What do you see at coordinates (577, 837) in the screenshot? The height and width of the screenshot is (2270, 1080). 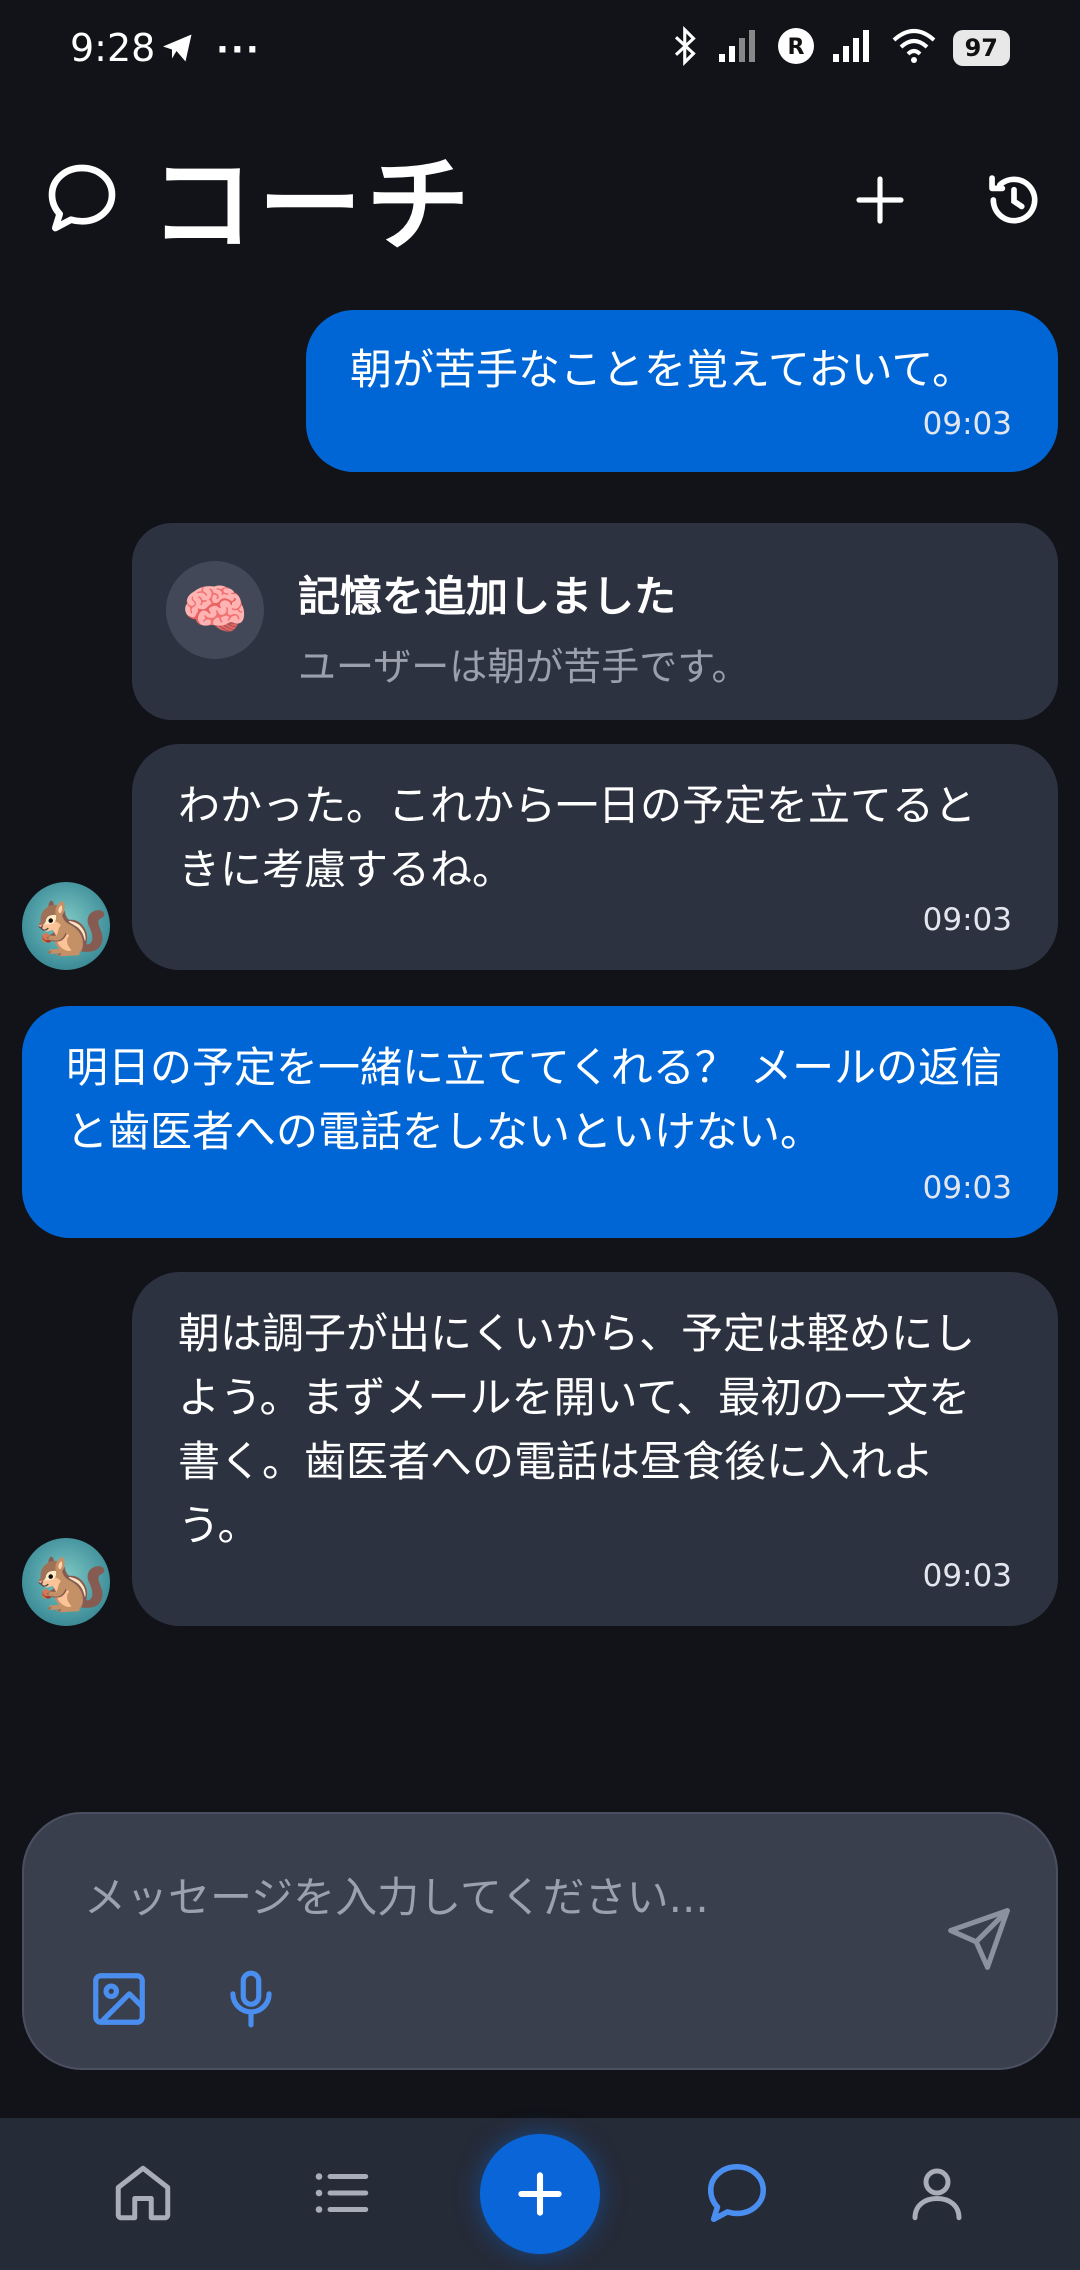 I see `message-text: わかった。これから一日の予定を立てるときに考慮するね。` at bounding box center [577, 837].